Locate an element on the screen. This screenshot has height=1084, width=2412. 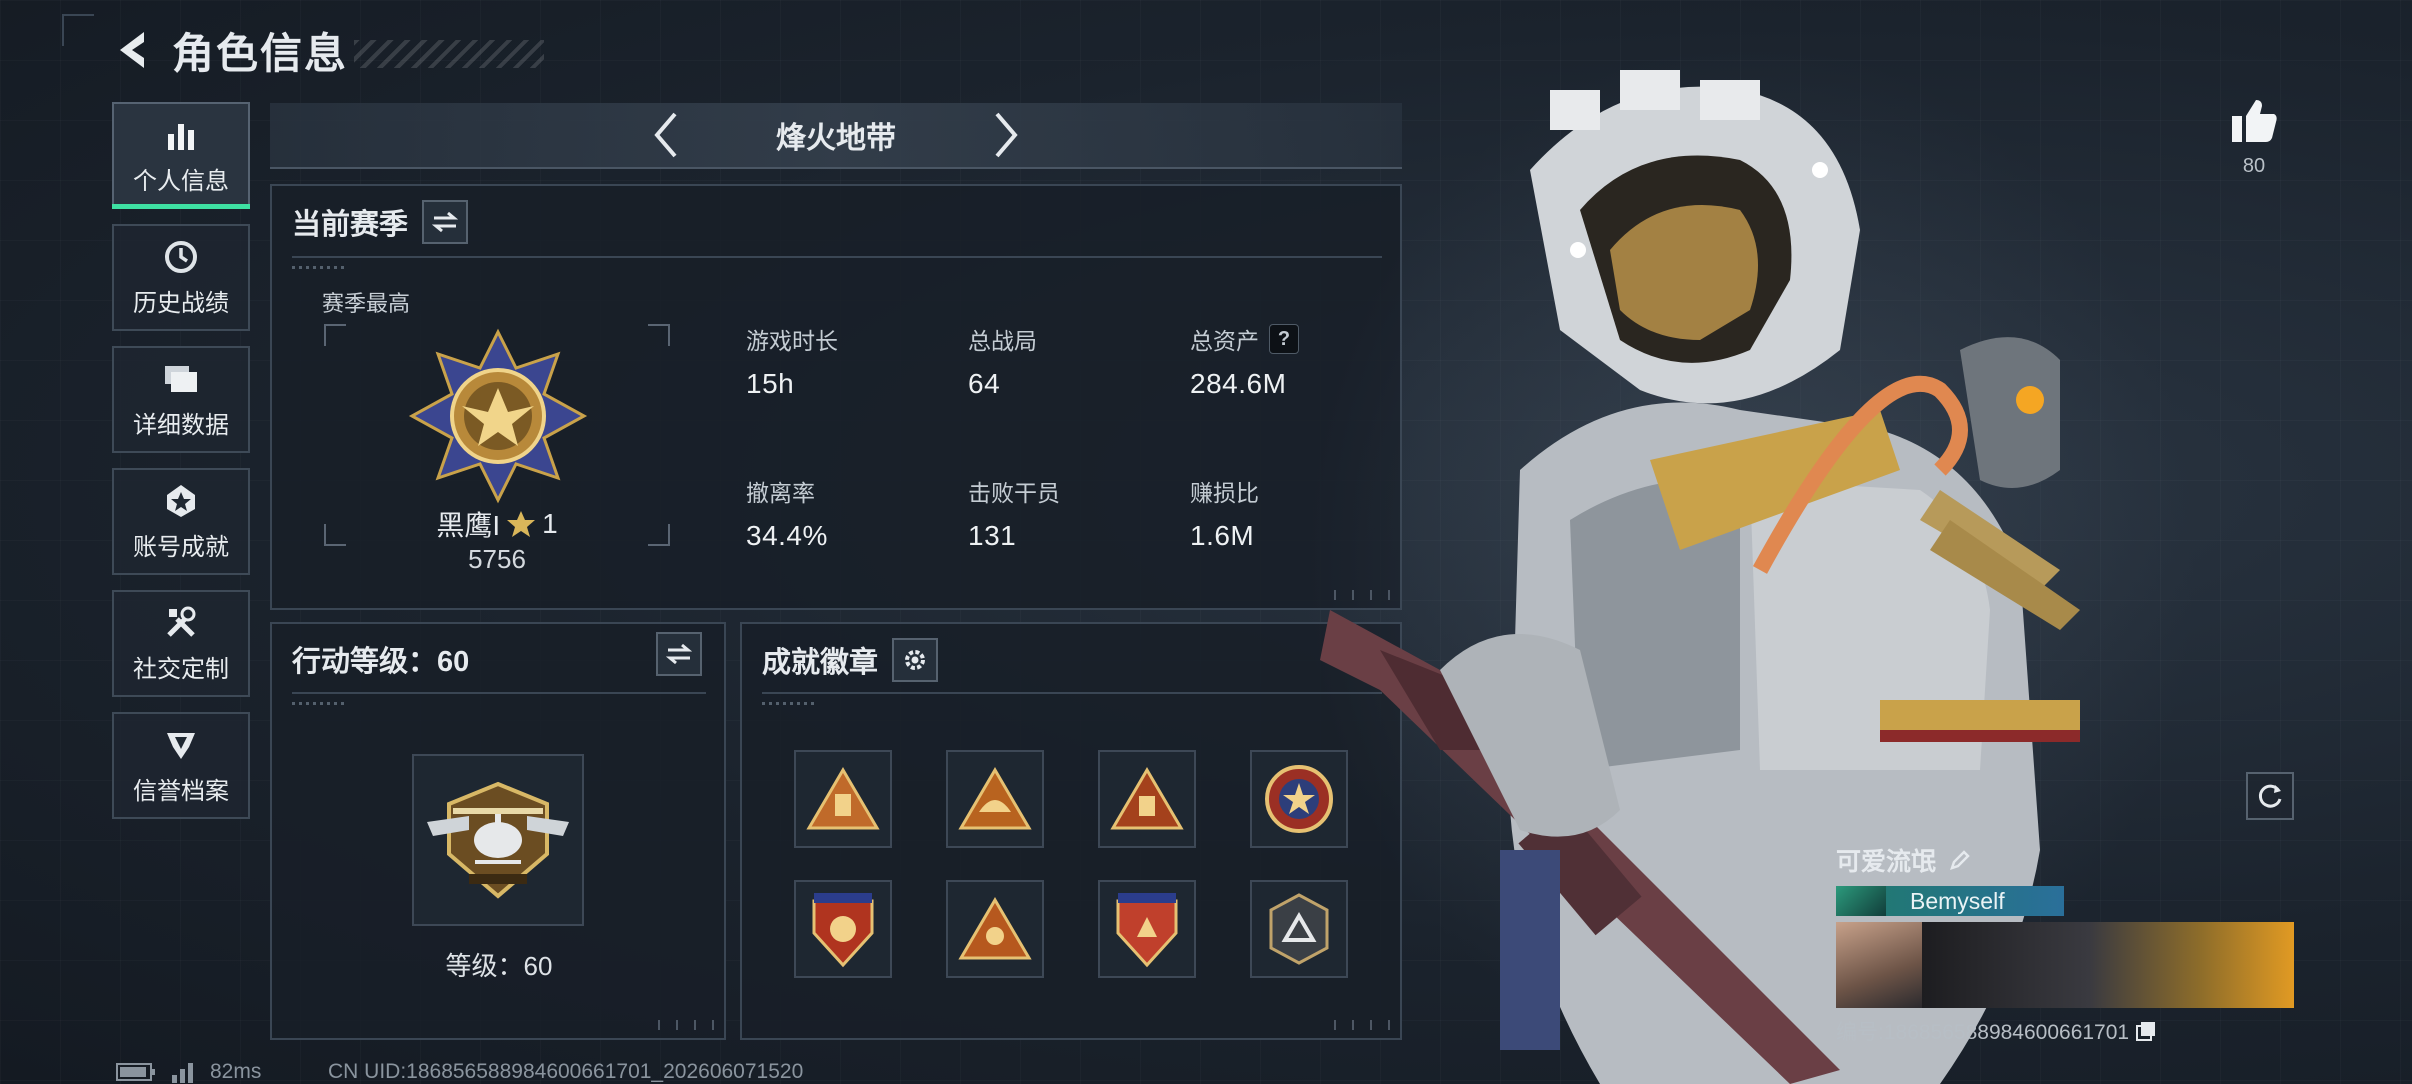
sidebar-item-achievements: 账号成就 is located at coordinates (181, 521).